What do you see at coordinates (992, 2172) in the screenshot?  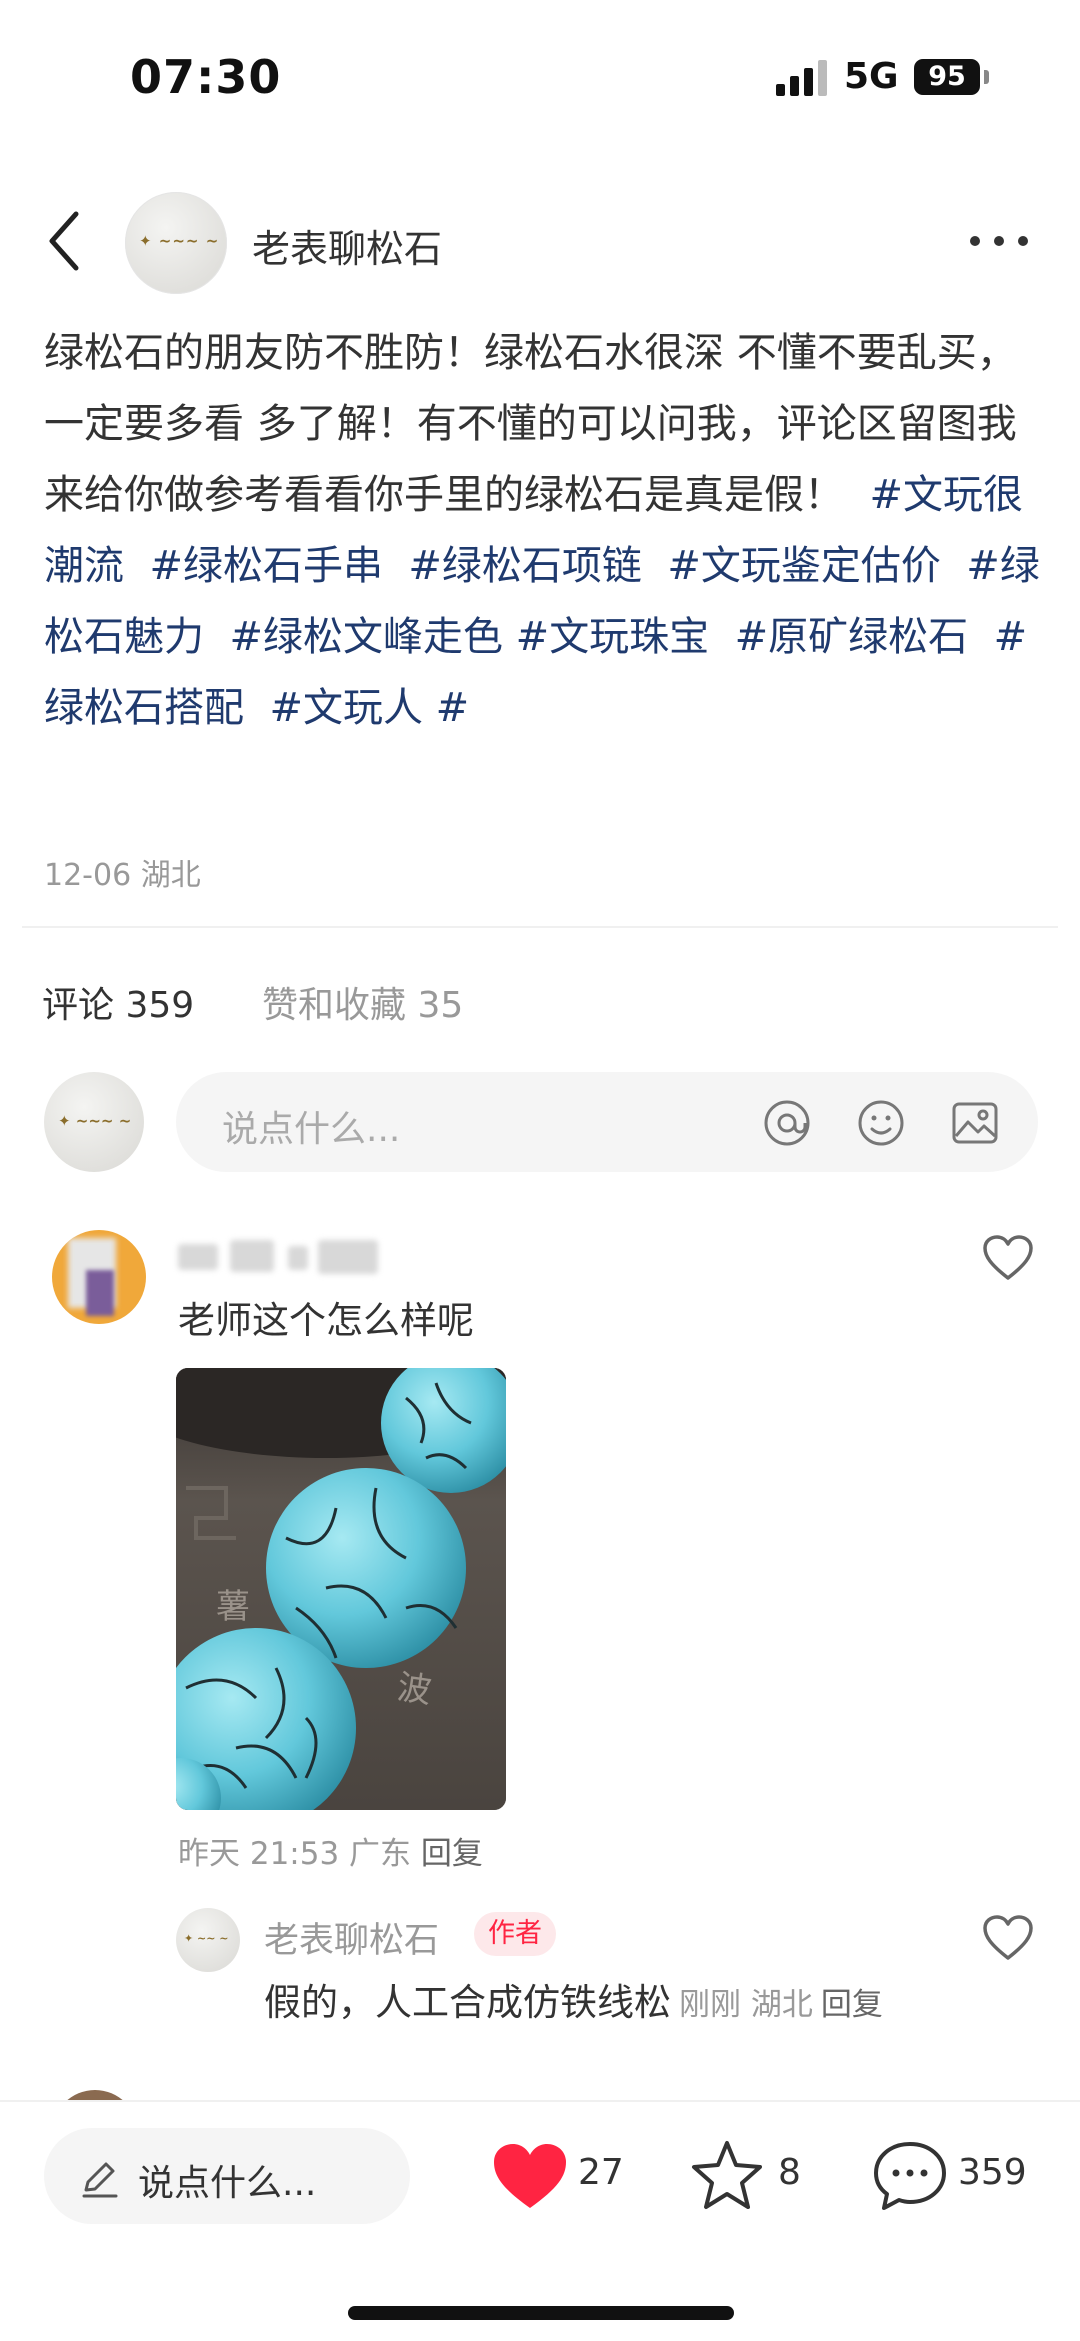 I see `comment-count: 359` at bounding box center [992, 2172].